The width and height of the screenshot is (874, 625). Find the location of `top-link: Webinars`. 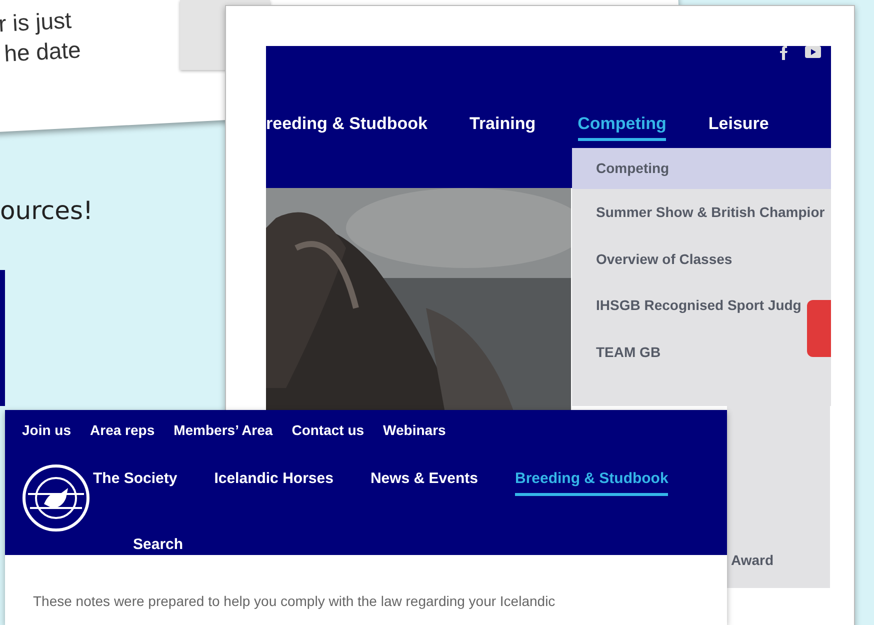

top-link: Webinars is located at coordinates (414, 430).